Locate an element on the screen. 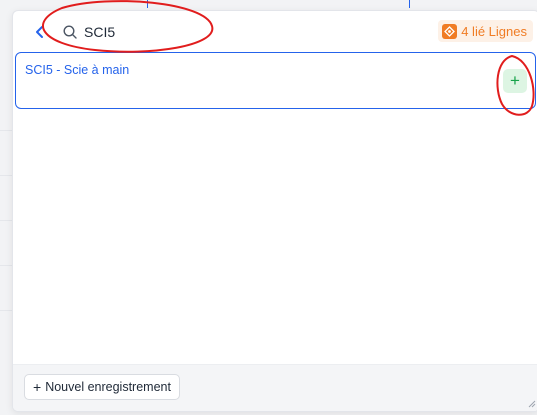 The height and width of the screenshot is (415, 537). add-button: + is located at coordinates (515, 81).